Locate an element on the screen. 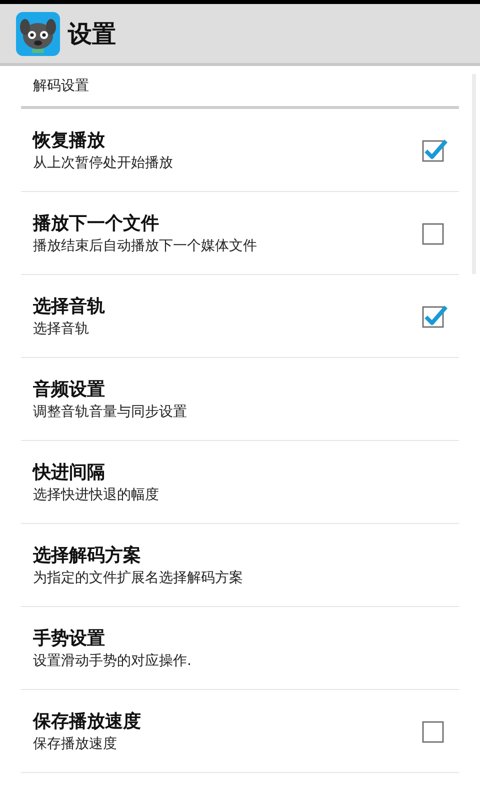 The height and width of the screenshot is (800, 480). preference-summary: 播放结束后自动播放下一个媒体文件 is located at coordinates (145, 246).